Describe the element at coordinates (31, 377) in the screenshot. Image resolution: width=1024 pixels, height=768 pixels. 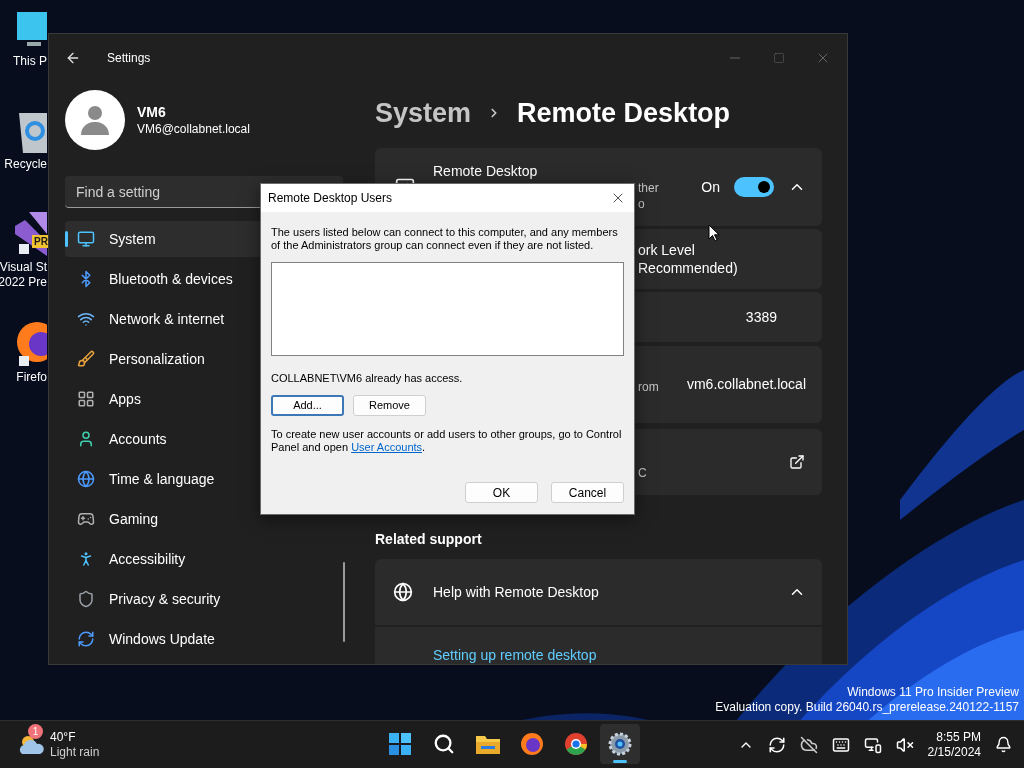
I see `desktop-icon-label: Firefo` at that location.